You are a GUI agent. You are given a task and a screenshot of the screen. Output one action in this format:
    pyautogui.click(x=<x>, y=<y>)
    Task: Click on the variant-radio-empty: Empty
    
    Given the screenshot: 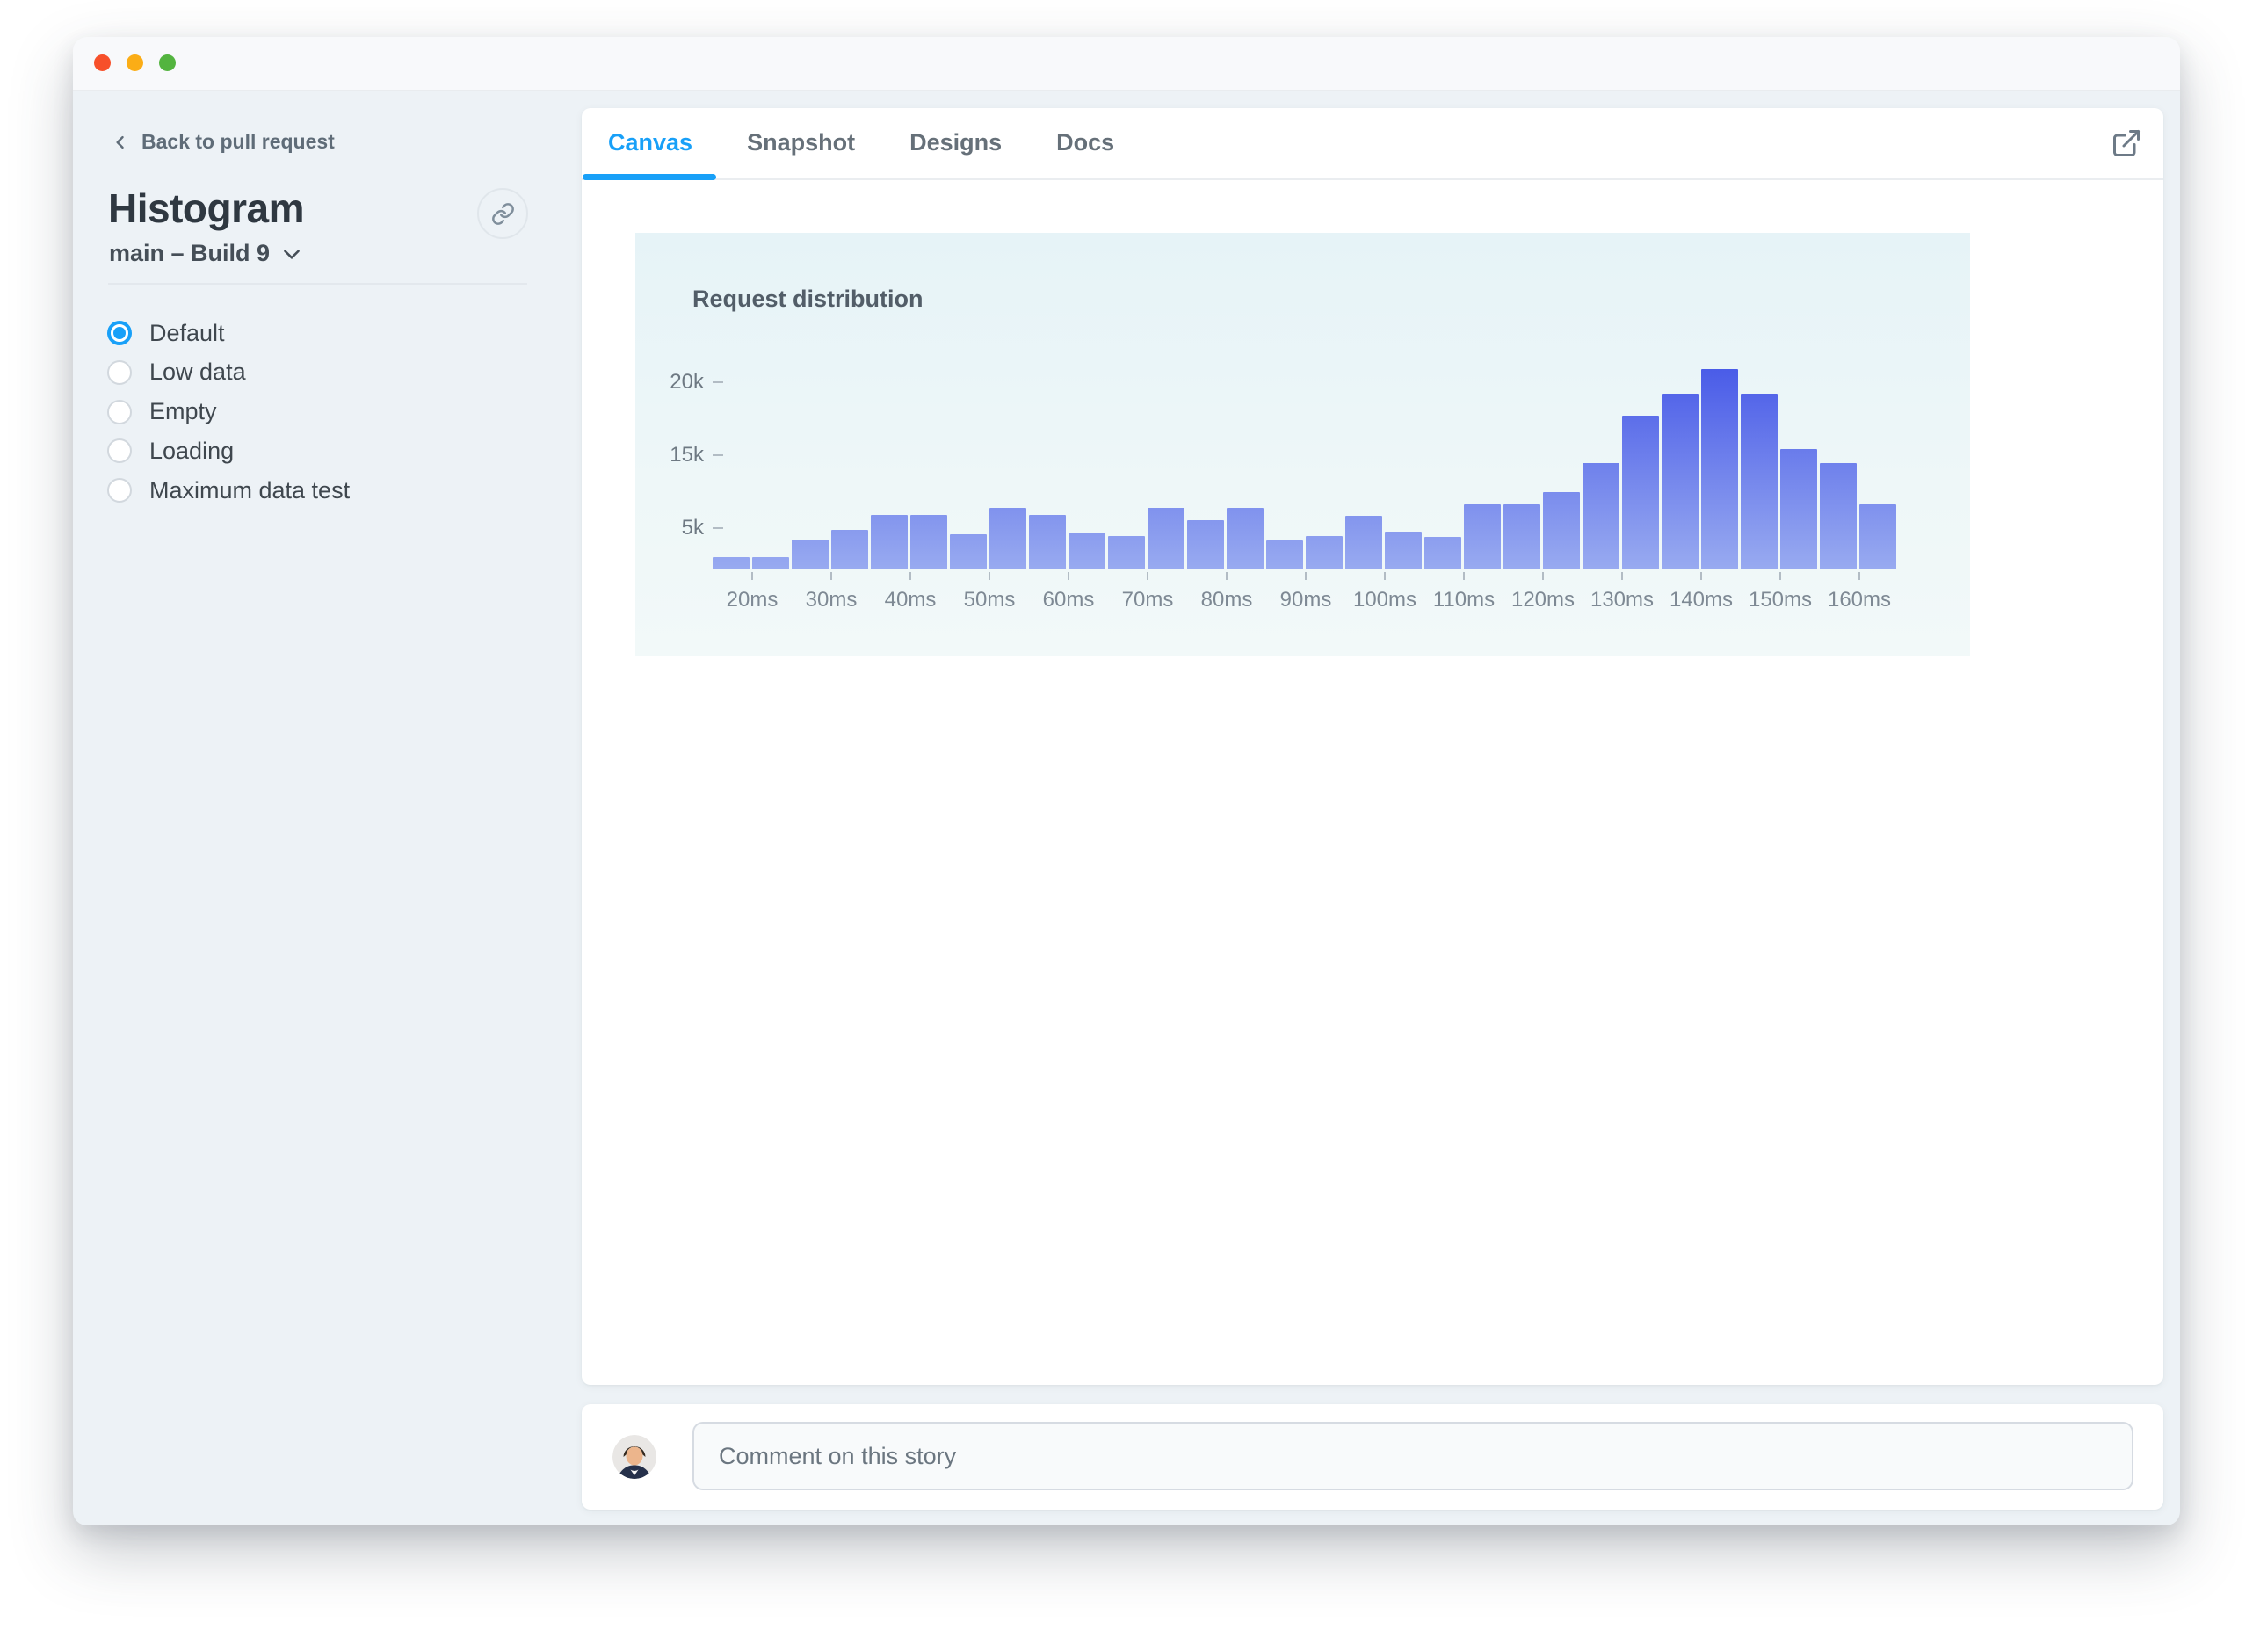 What is the action you would take?
    pyautogui.click(x=162, y=412)
    